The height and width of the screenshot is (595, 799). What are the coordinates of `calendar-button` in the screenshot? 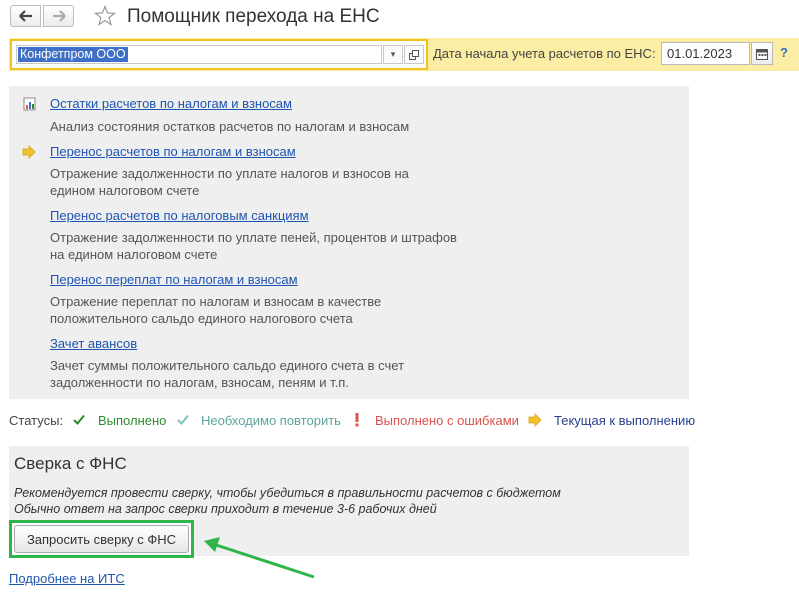 It's located at (762, 53).